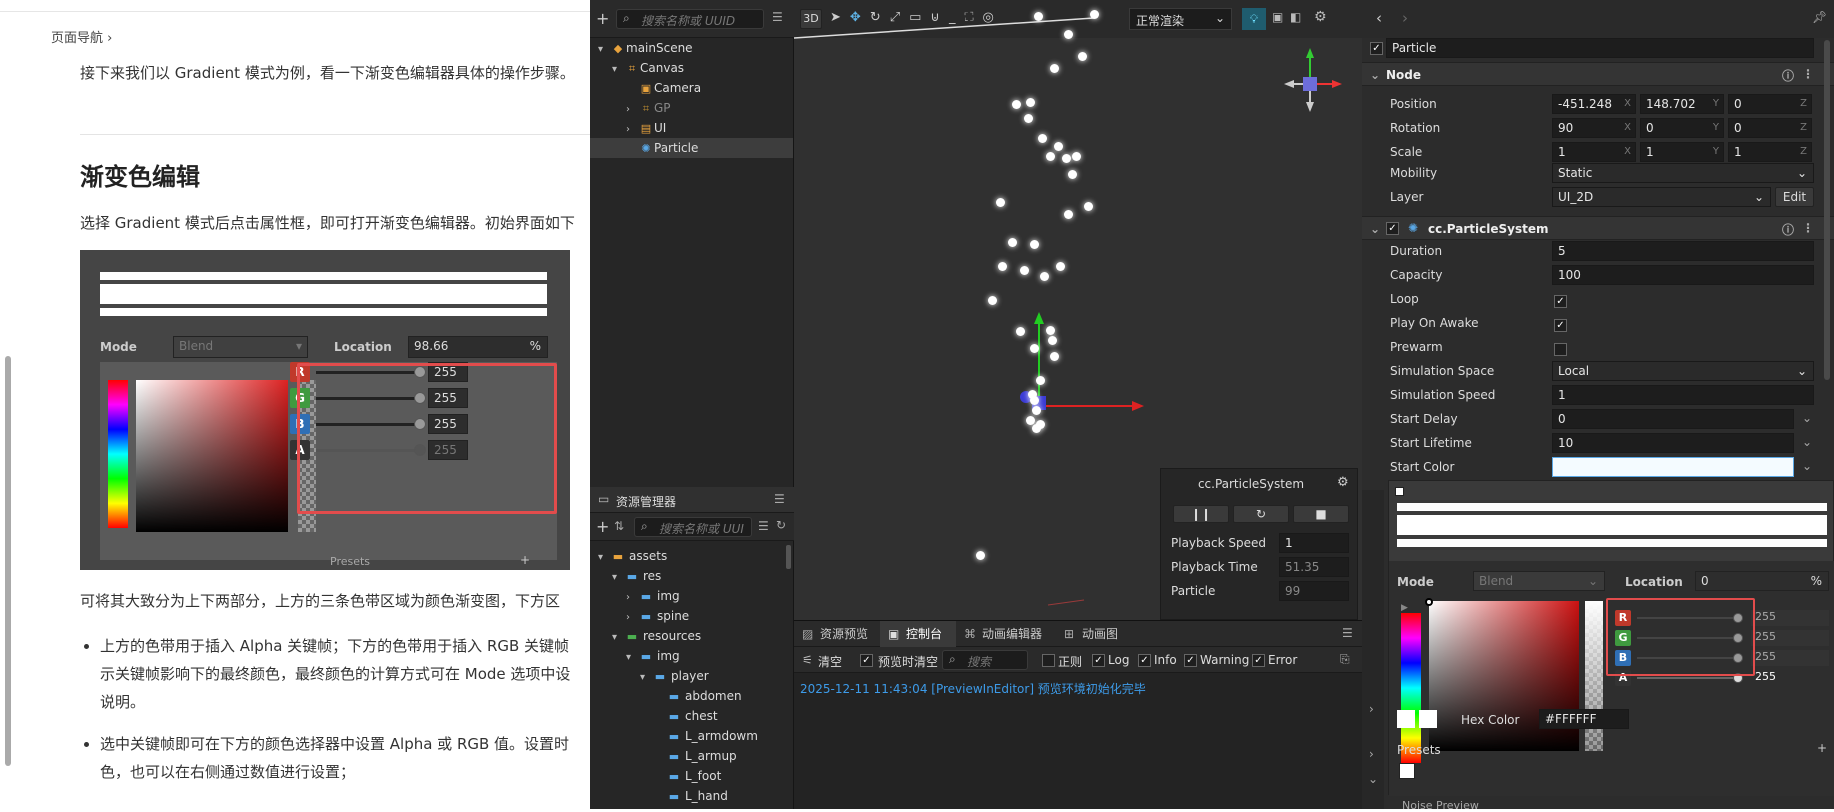  Describe the element at coordinates (1379, 18) in the screenshot. I see `back-icon: ‹` at that location.